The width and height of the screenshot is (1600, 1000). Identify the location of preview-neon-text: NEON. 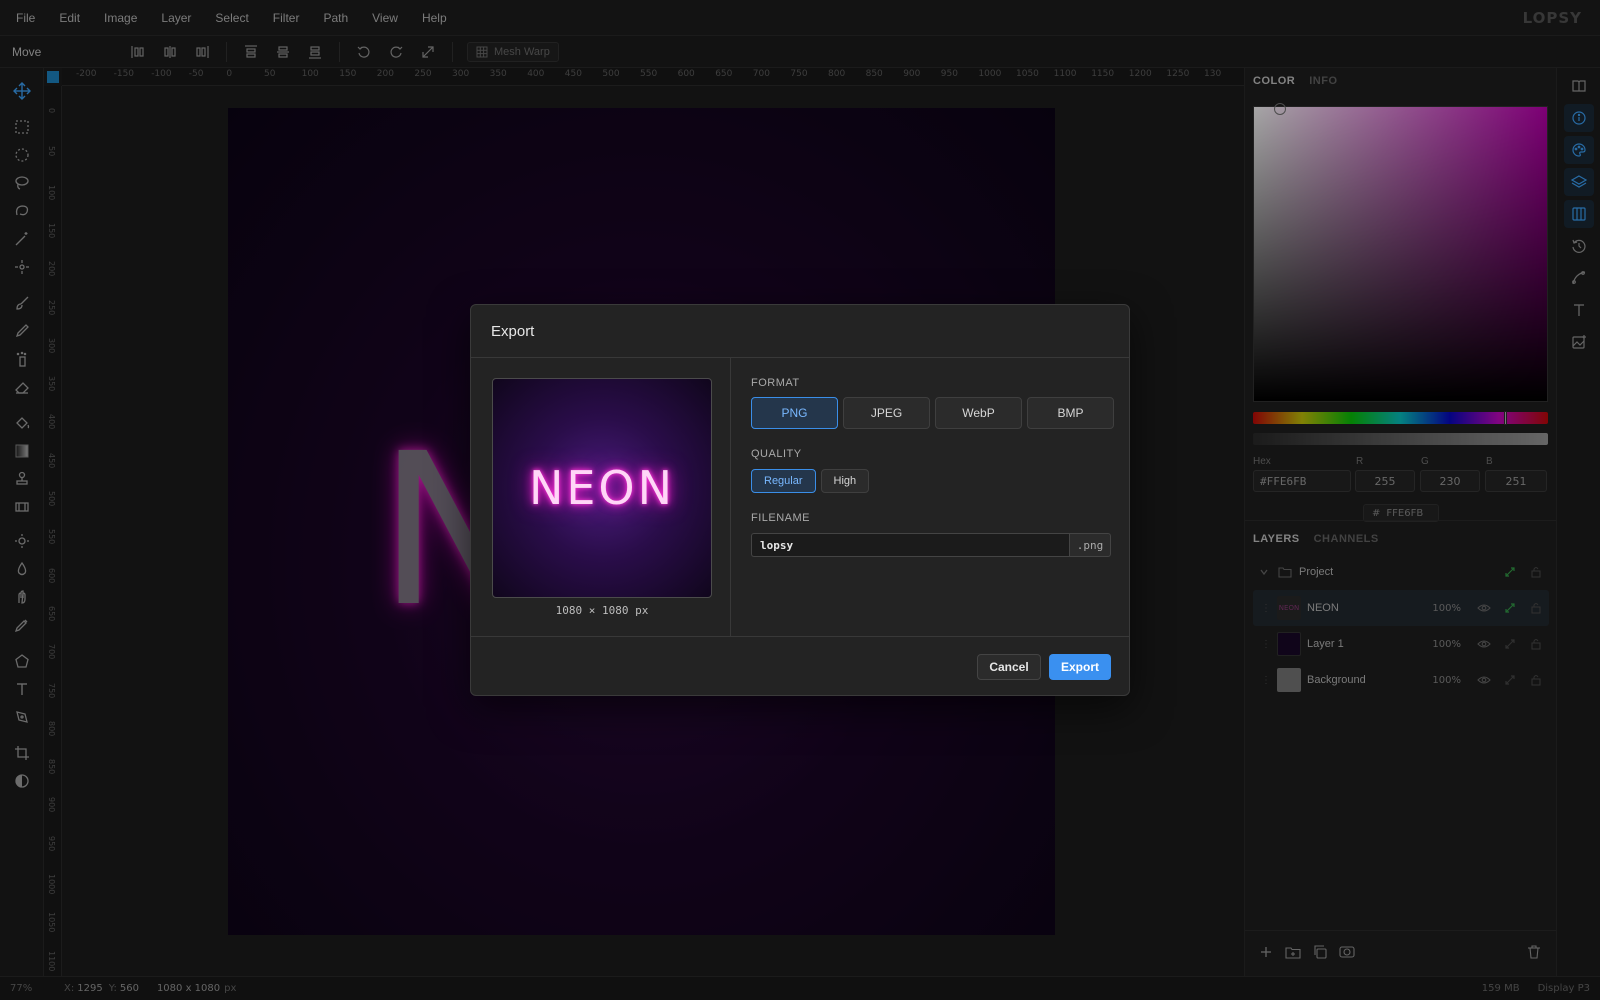
(602, 488).